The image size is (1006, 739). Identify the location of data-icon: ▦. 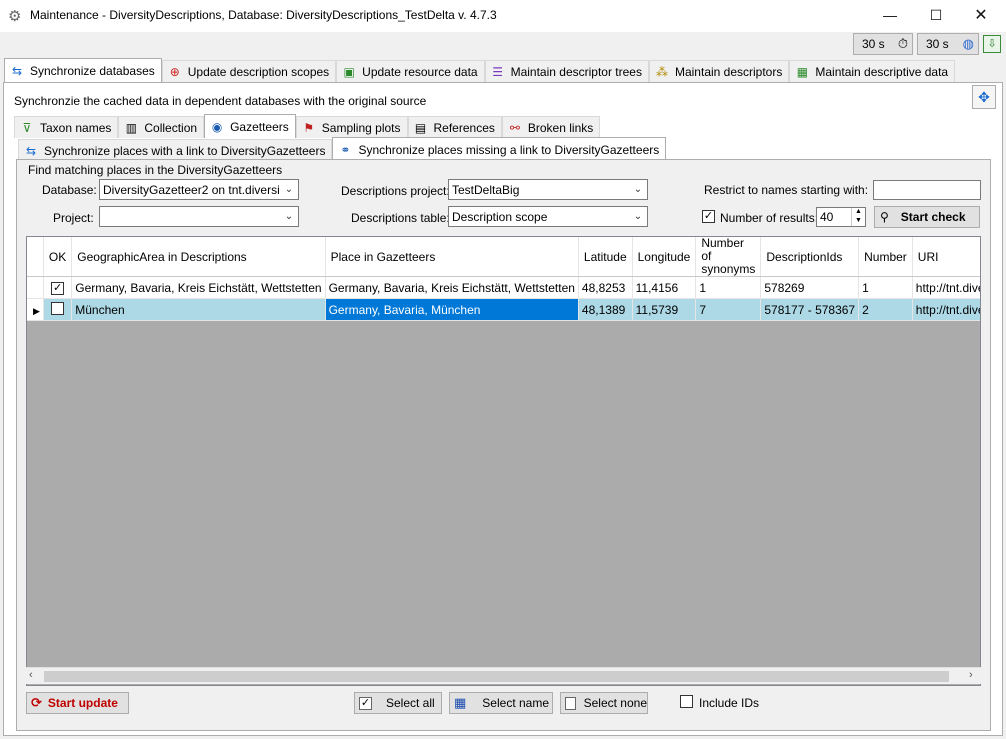
(802, 71).